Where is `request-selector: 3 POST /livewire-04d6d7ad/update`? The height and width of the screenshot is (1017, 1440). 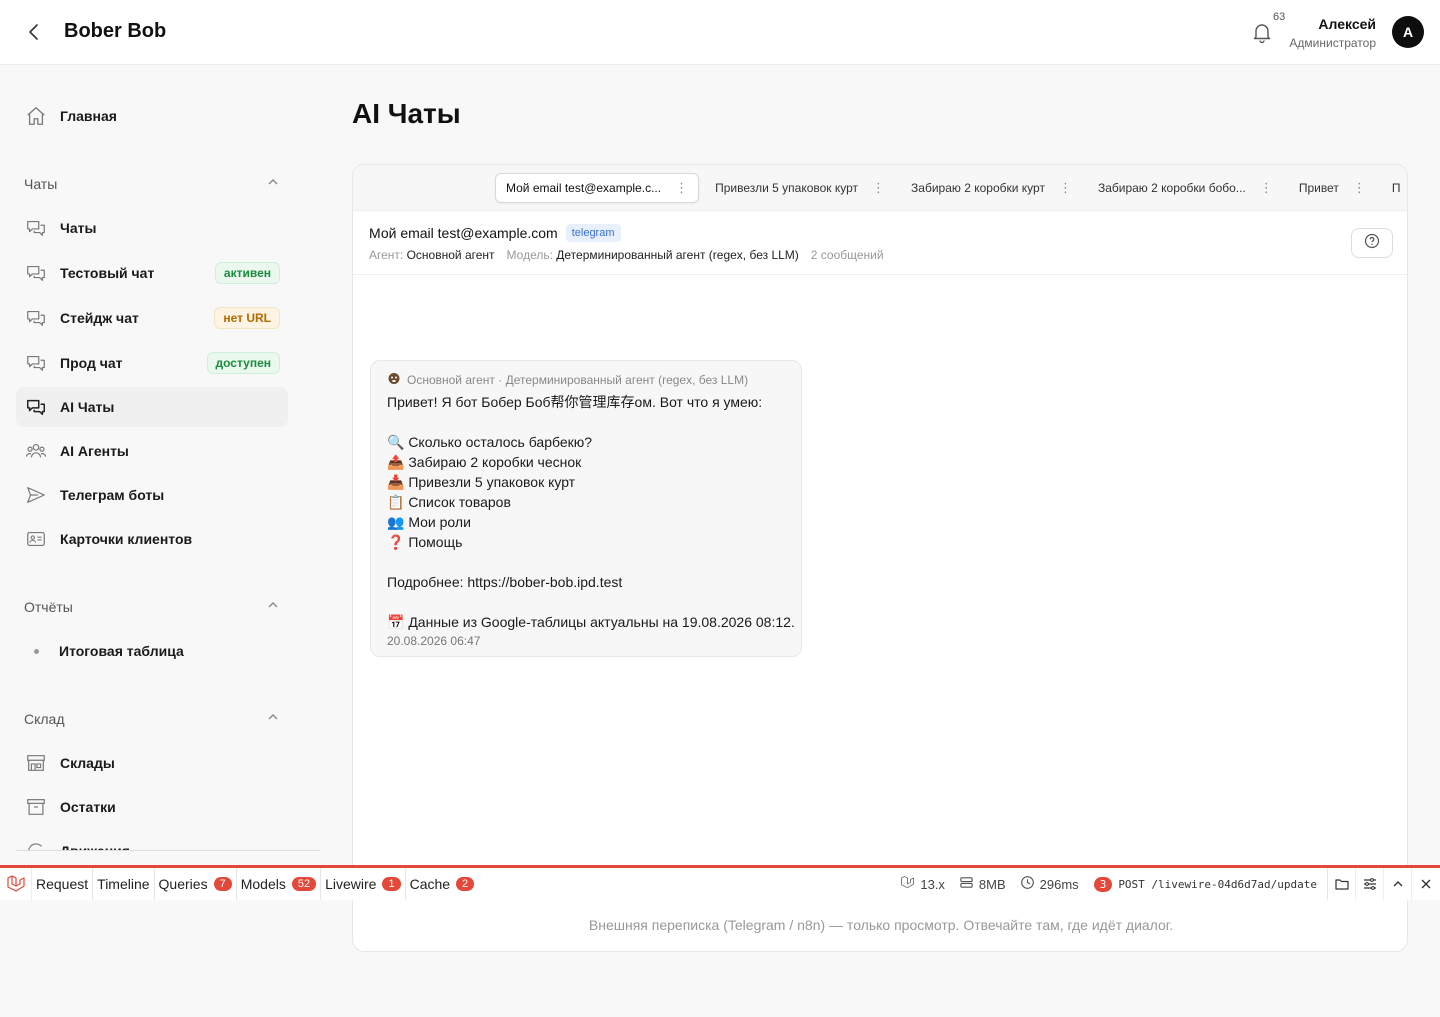 request-selector: 3 POST /livewire-04d6d7ad/update is located at coordinates (1207, 884).